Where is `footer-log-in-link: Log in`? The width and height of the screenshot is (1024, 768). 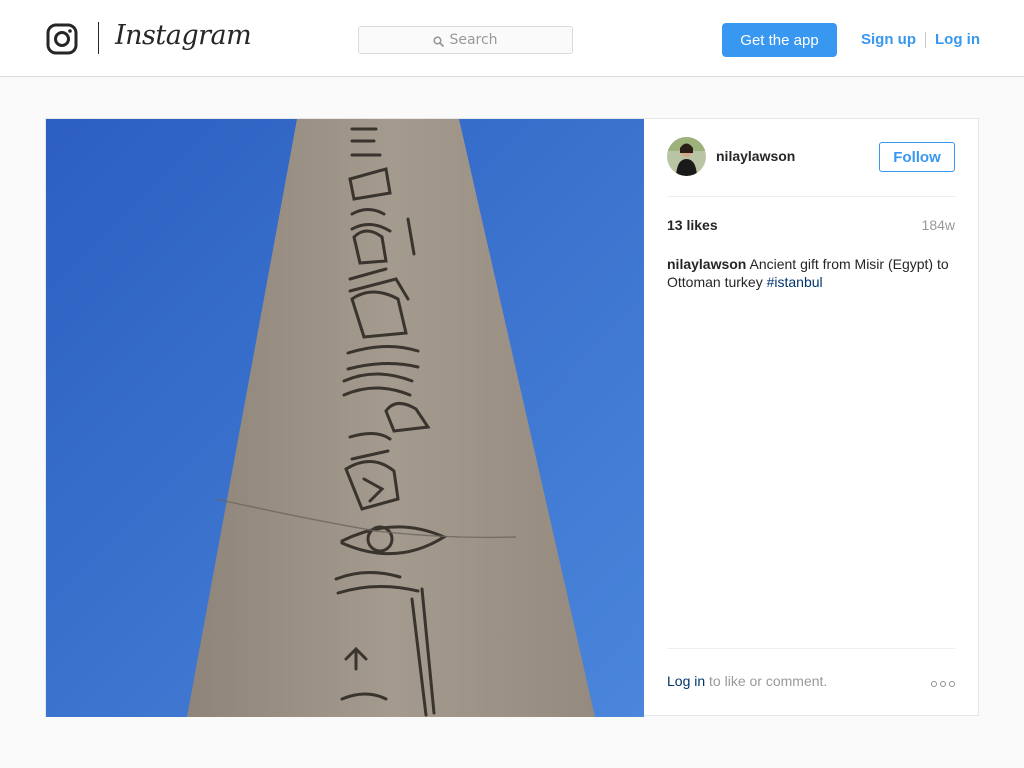
footer-log-in-link: Log in is located at coordinates (686, 681).